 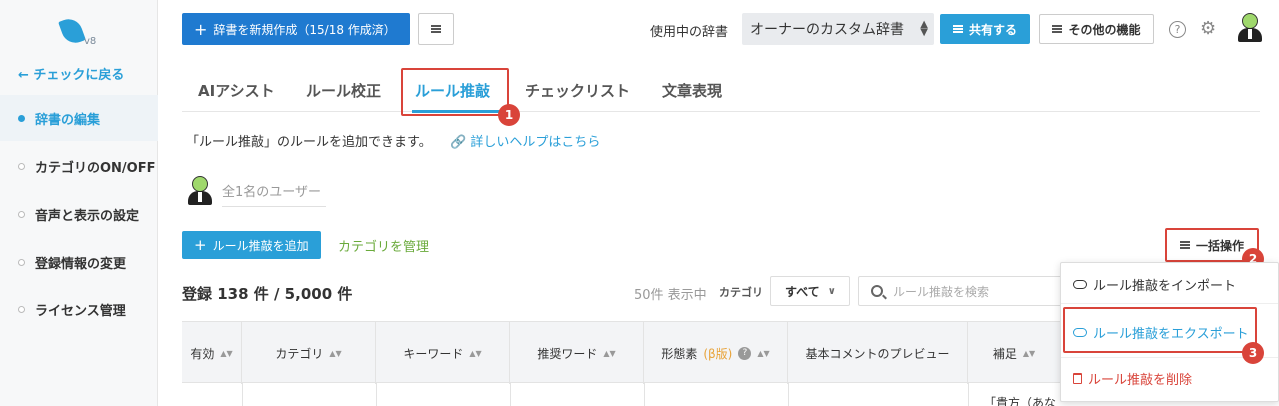 I want to click on category-filter-select: すべて ∨, so click(x=810, y=291).